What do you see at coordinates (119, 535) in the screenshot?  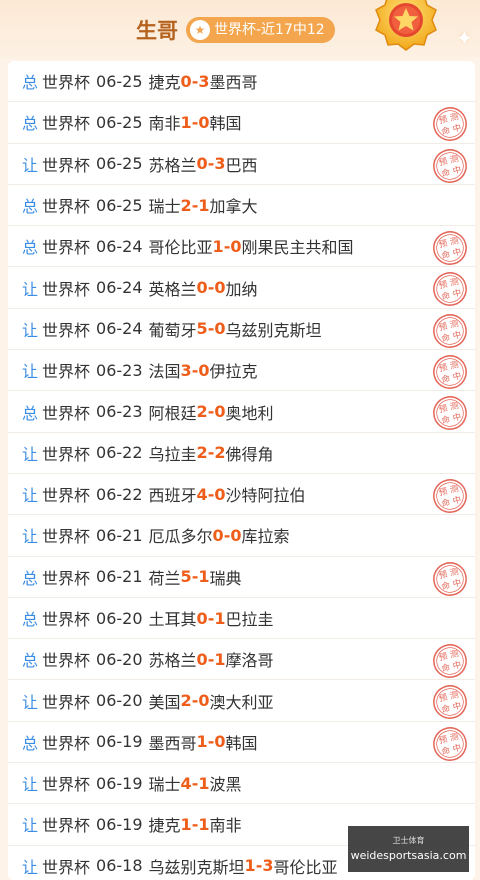 I see `match-date: 06-21` at bounding box center [119, 535].